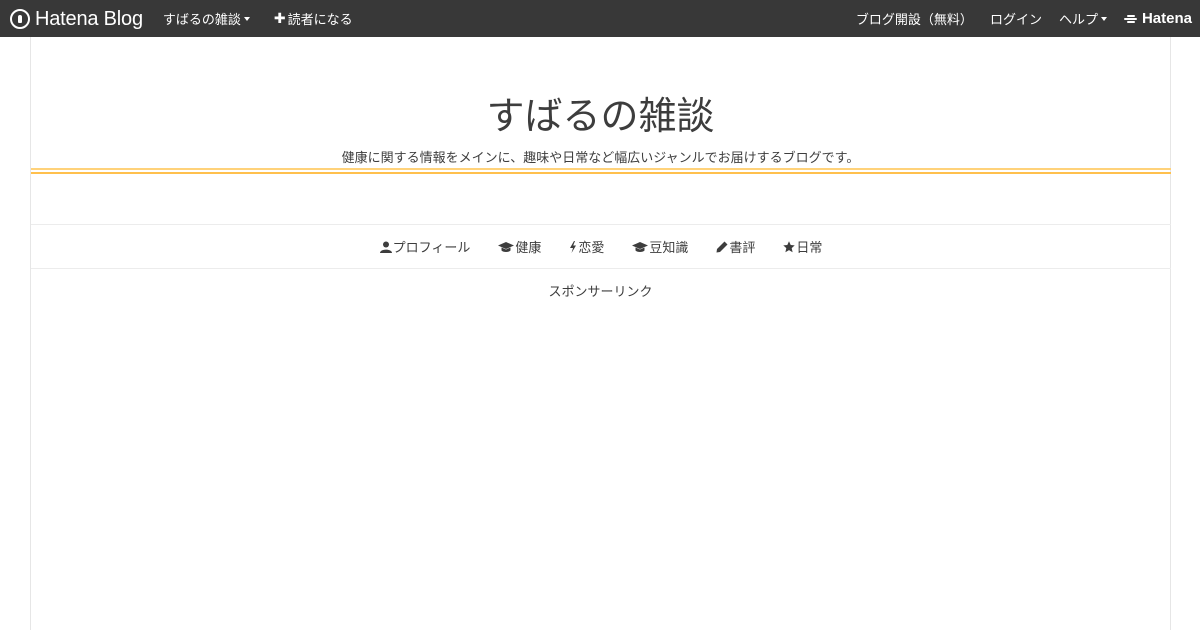 The width and height of the screenshot is (1200, 630). Describe the element at coordinates (20, 18) in the screenshot. I see `hatena-blog-logo-icon` at that location.